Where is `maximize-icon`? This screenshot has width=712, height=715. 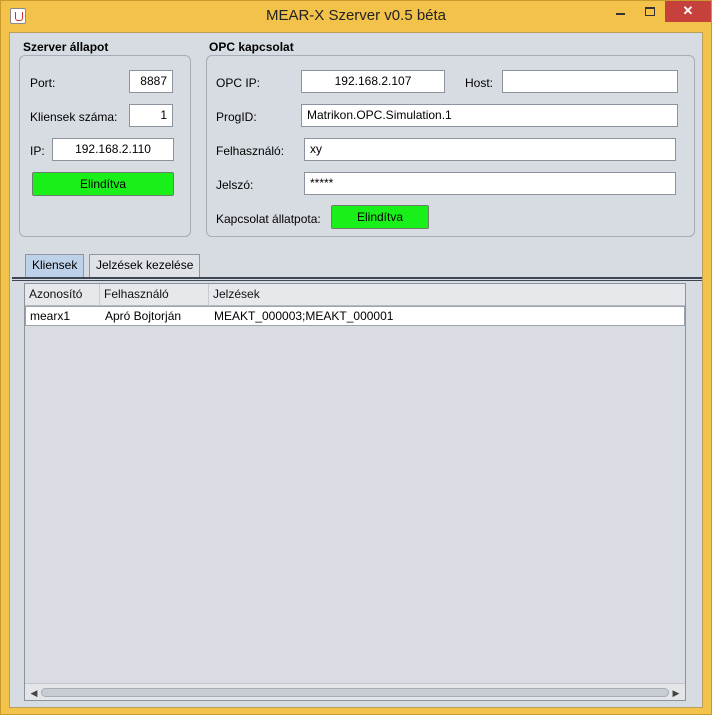
maximize-icon is located at coordinates (650, 11).